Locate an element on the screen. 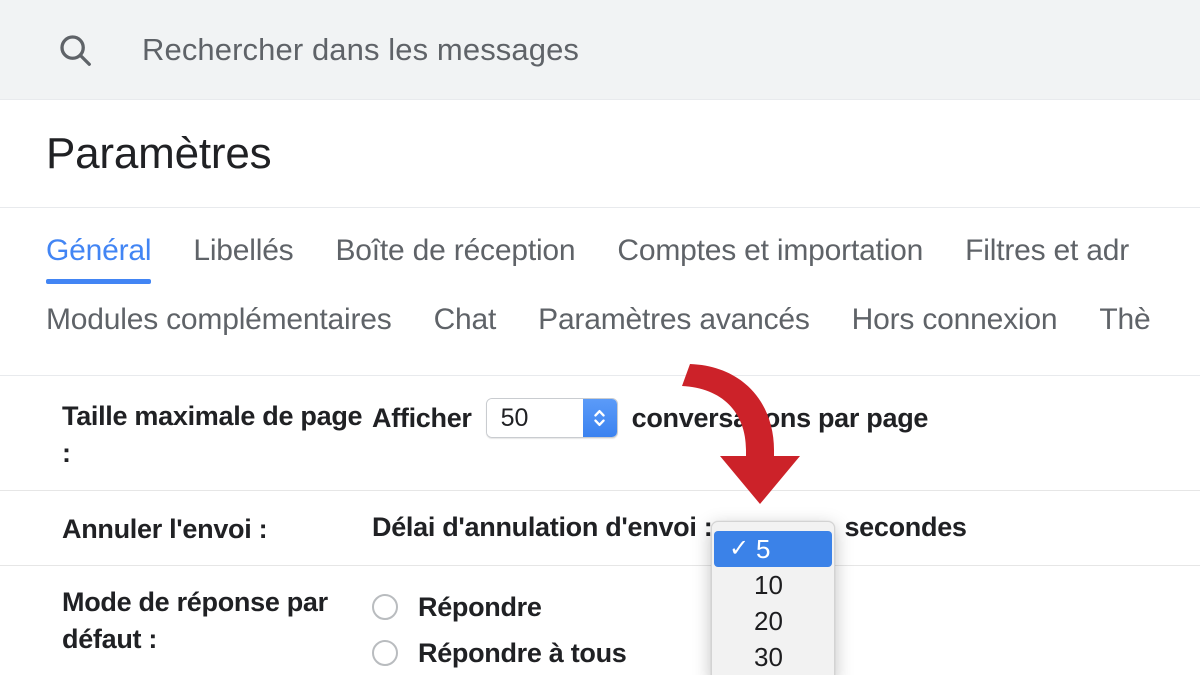  setting-control-undo-send: Délai d'annulation d'envoi : secondes is located at coordinates (669, 527).